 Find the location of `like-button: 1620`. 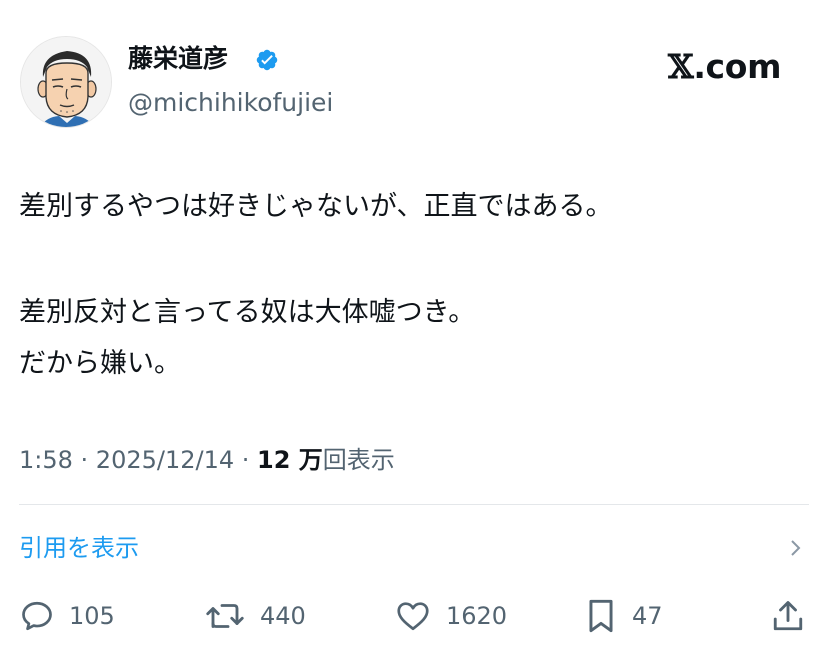

like-button: 1620 is located at coordinates (450, 616).